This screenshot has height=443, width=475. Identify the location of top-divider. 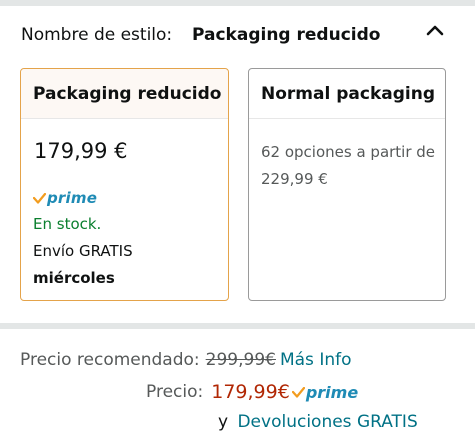
(237, 3).